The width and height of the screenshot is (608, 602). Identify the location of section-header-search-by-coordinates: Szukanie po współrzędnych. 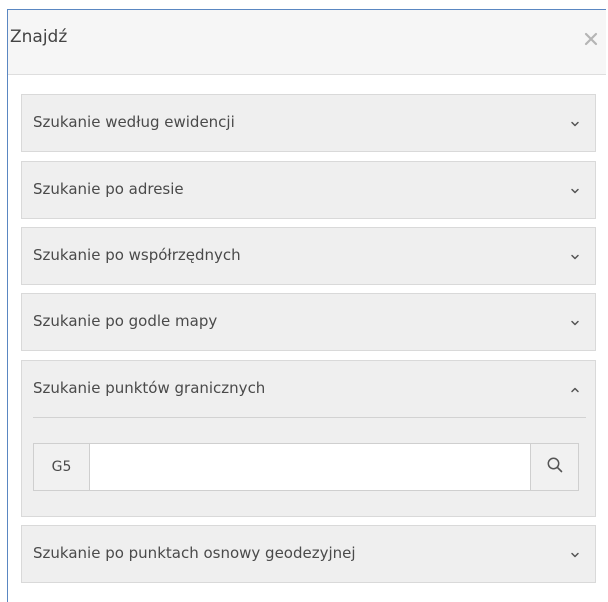
(308, 256).